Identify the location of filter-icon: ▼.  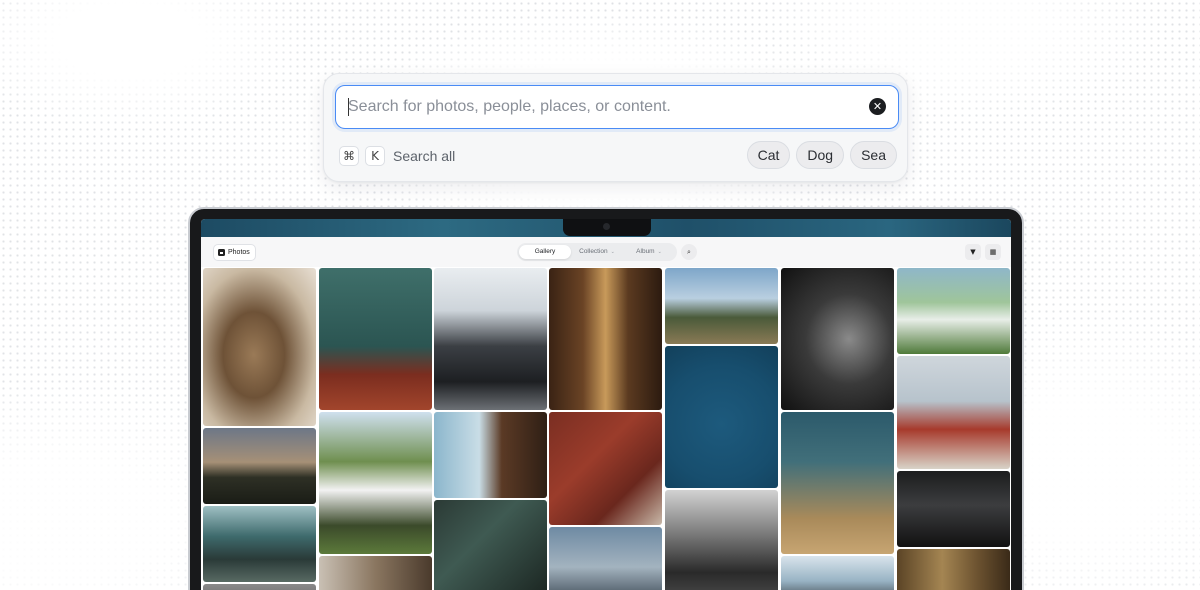
(973, 252).